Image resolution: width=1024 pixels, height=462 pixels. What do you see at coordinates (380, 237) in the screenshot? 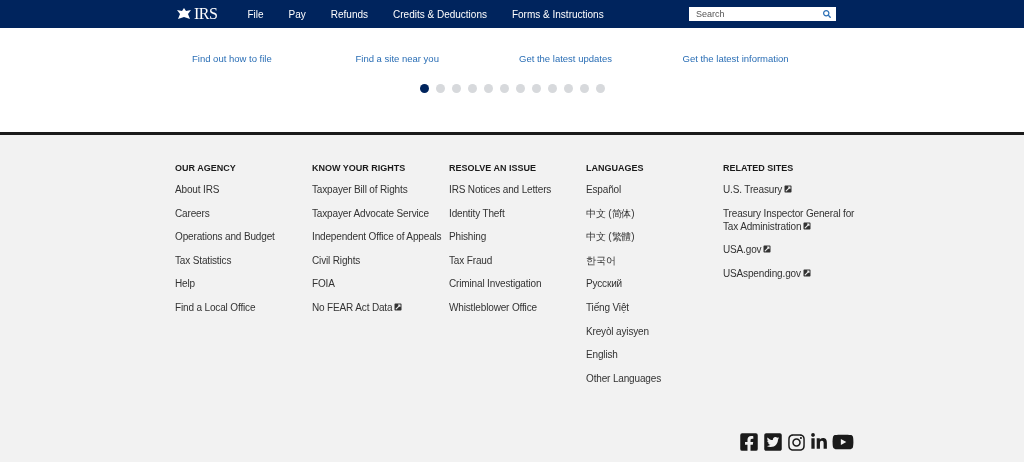
I see `footer-link: Independent Office of Appeals` at bounding box center [380, 237].